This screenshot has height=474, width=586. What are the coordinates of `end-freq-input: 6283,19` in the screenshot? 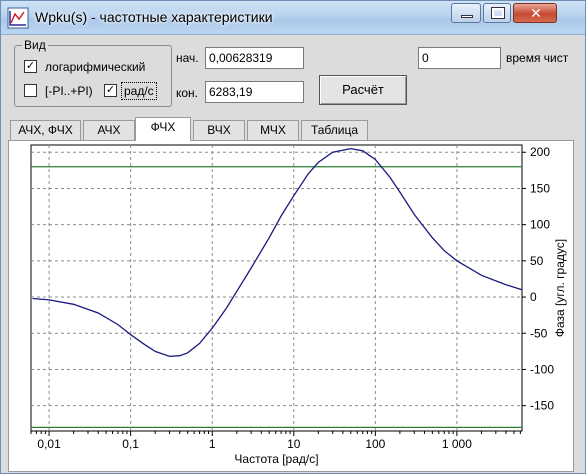 It's located at (254, 92).